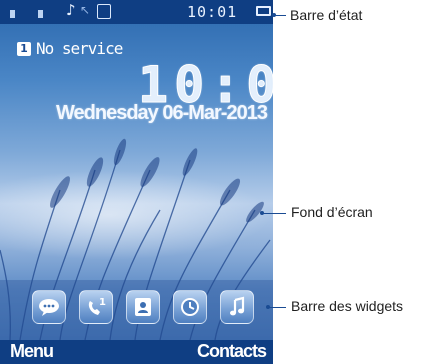  Describe the element at coordinates (32, 351) in the screenshot. I see `menu-softkey: Menu` at that location.